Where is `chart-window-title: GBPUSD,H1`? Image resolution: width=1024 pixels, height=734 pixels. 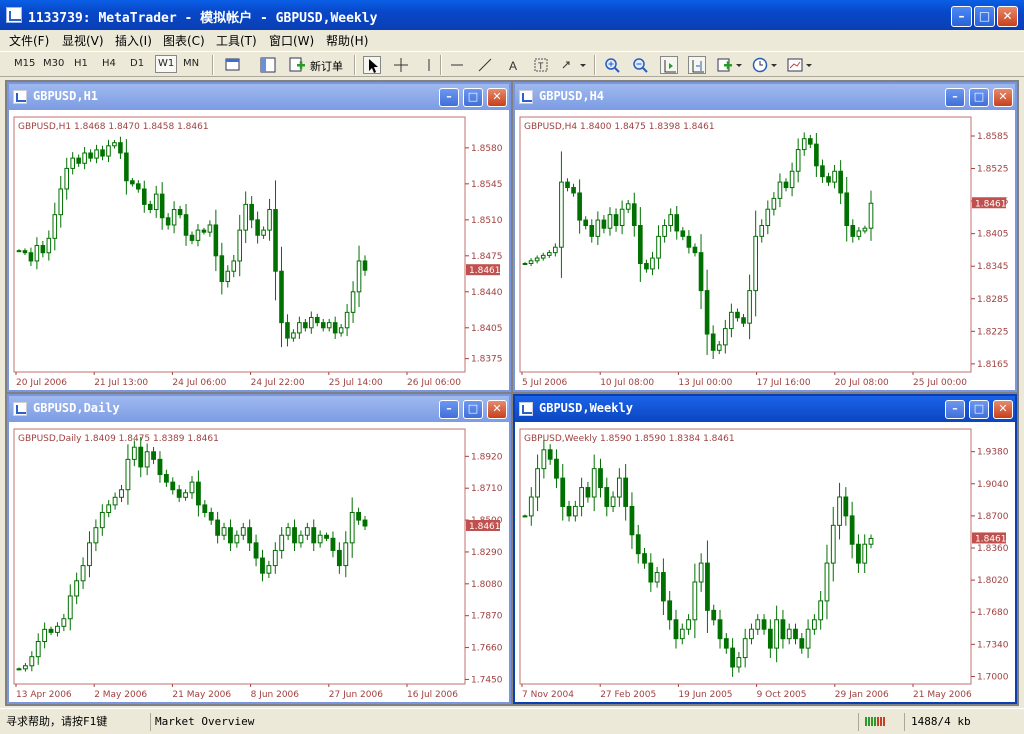
chart-window-title: GBPUSD,H1 is located at coordinates (66, 96).